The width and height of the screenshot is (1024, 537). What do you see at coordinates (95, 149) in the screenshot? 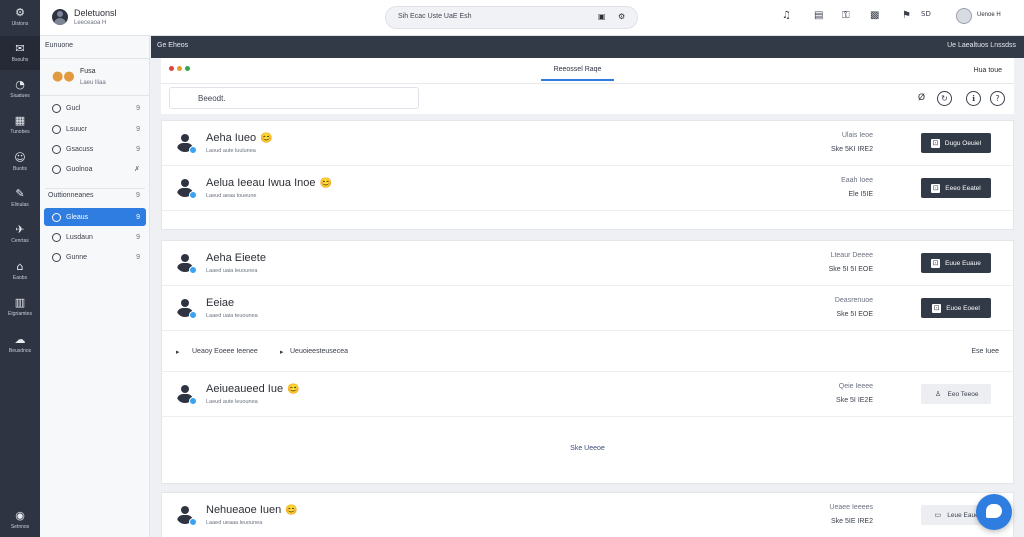
I see `sidebar-item-items_top-2: Gsacuss 9` at bounding box center [95, 149].